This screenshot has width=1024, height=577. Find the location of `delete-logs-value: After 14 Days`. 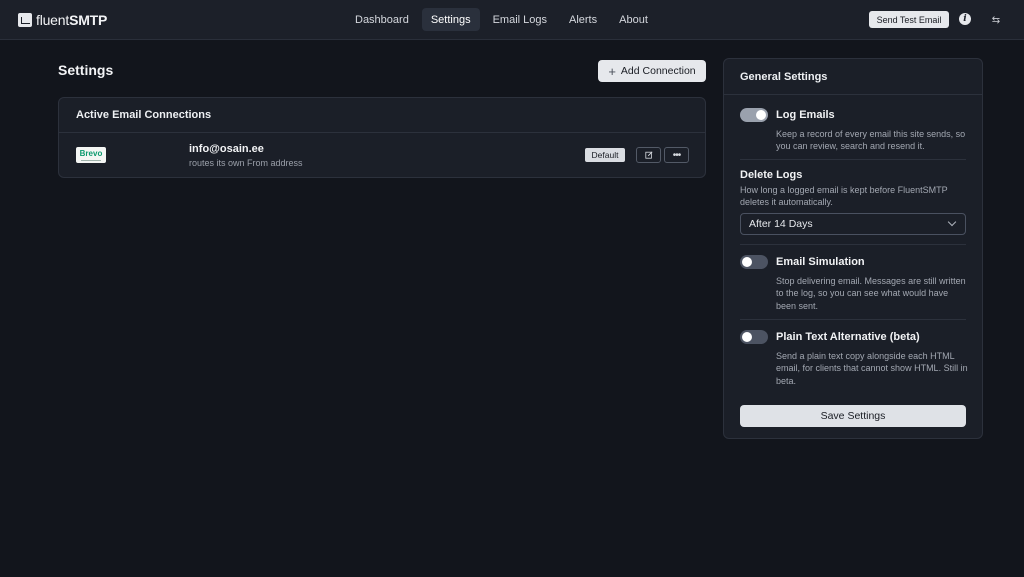

delete-logs-value: After 14 Days is located at coordinates (781, 224).